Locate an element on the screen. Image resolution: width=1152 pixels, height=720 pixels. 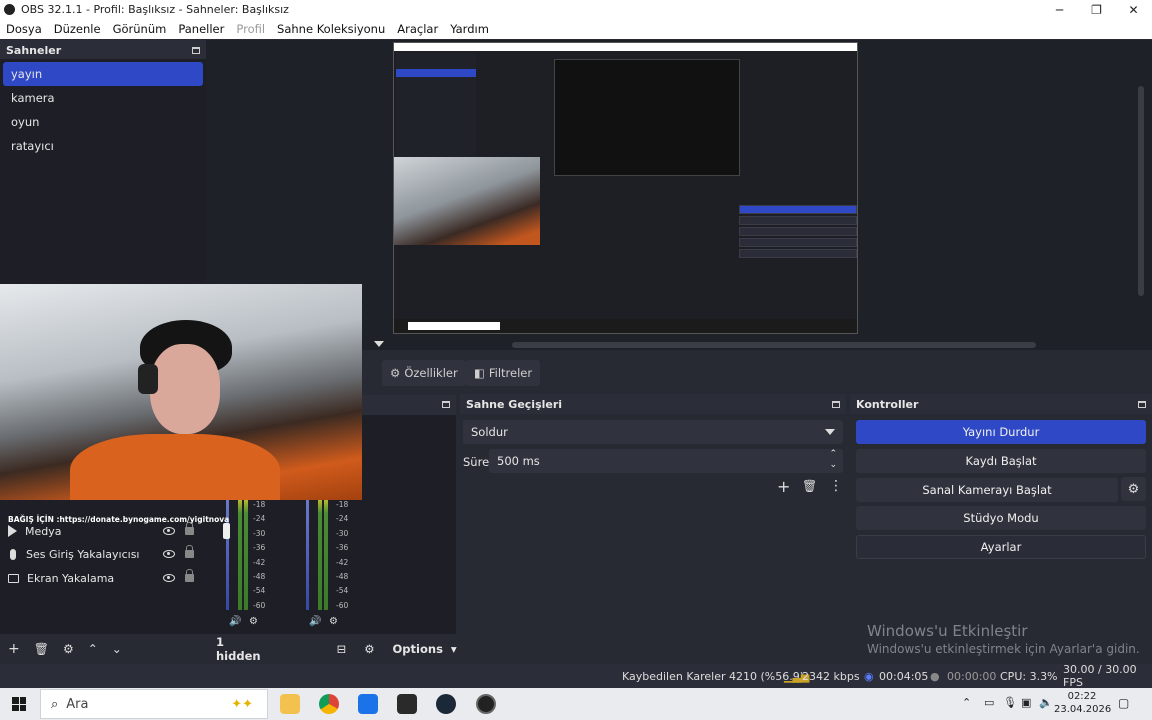
close-button: ✕ is located at coordinates (1133, 10).